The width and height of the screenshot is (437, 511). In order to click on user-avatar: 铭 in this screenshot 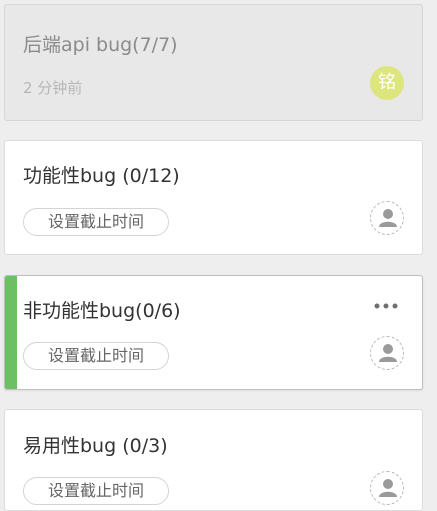, I will do `click(387, 83)`.